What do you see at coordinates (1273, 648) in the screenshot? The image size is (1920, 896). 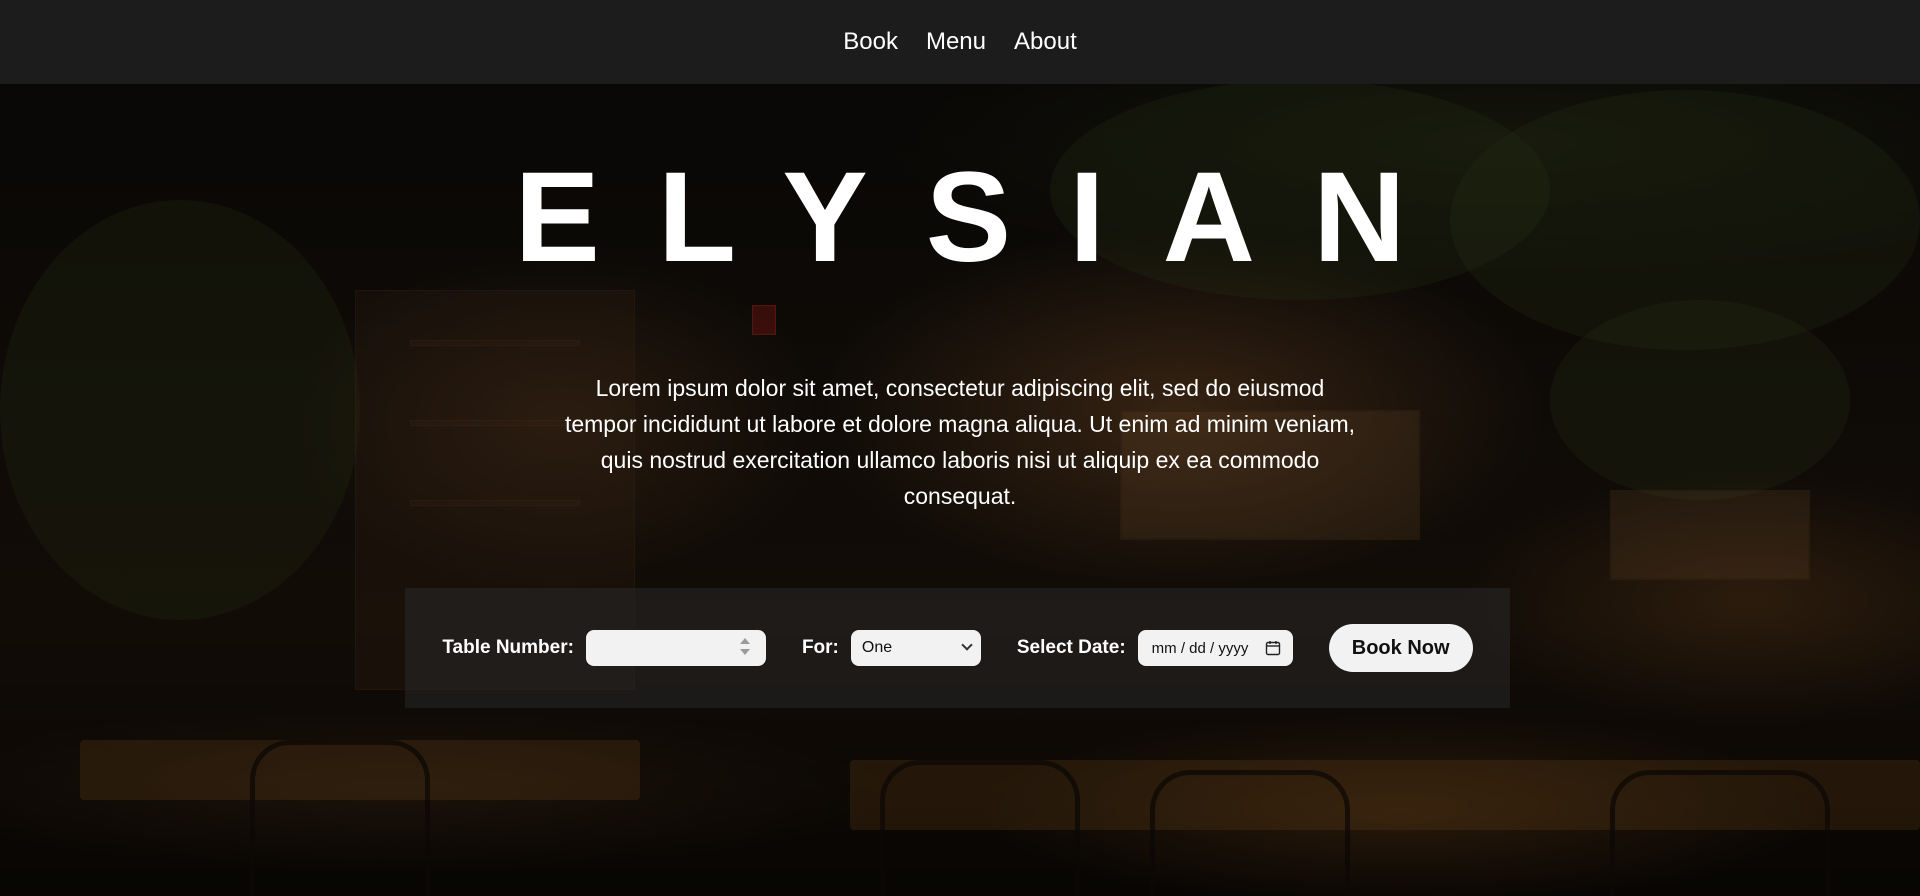 I see `calendar-icon` at bounding box center [1273, 648].